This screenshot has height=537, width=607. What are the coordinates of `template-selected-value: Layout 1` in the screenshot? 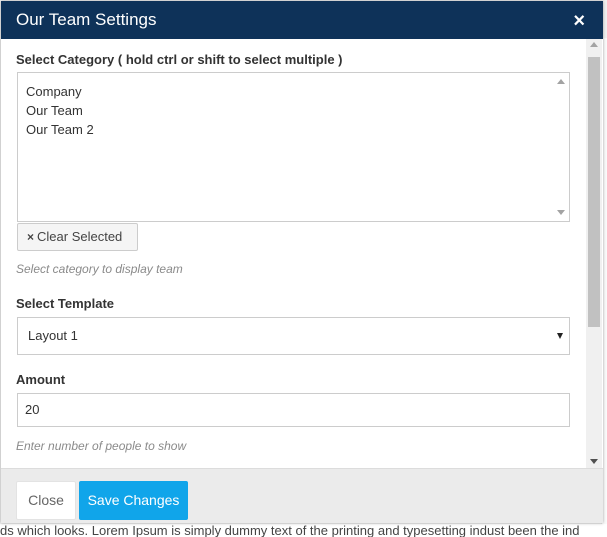 It's located at (53, 335).